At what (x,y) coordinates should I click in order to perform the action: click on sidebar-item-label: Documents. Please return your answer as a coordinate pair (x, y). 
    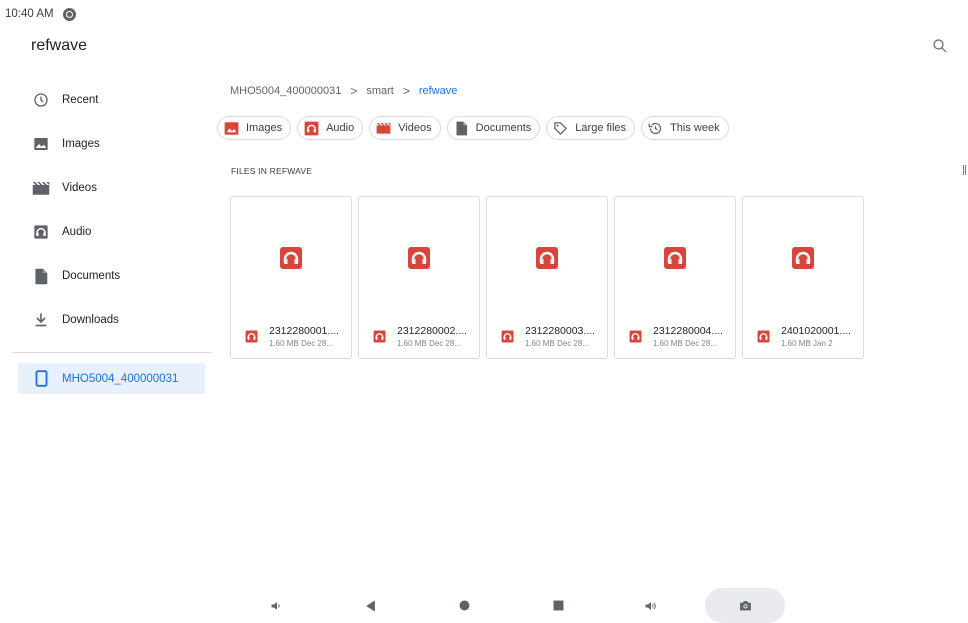
    Looking at the image, I should click on (91, 276).